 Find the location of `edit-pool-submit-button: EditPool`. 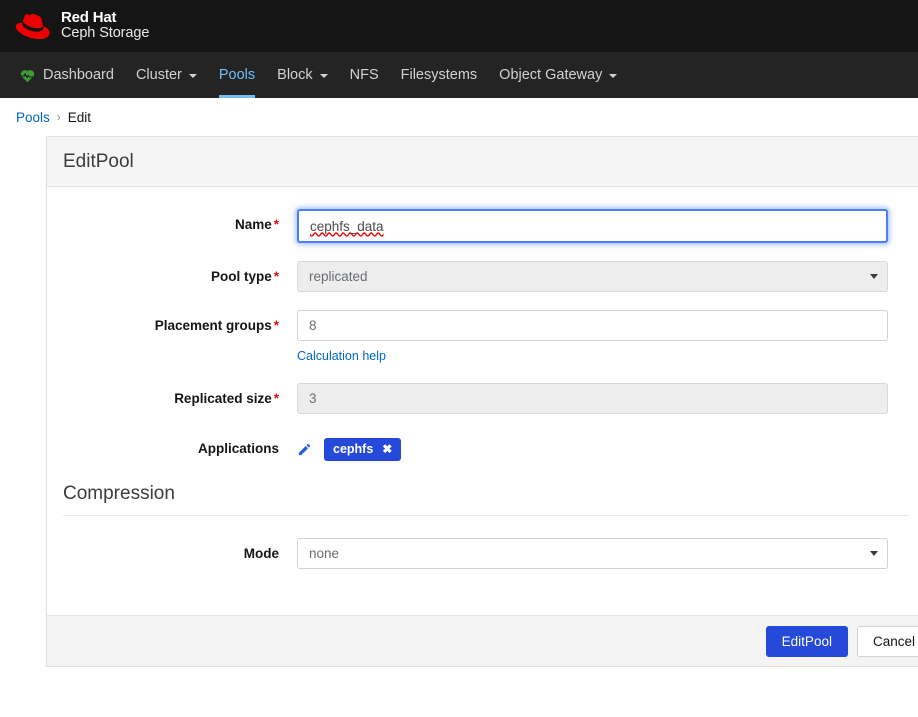

edit-pool-submit-button: EditPool is located at coordinates (806, 641).